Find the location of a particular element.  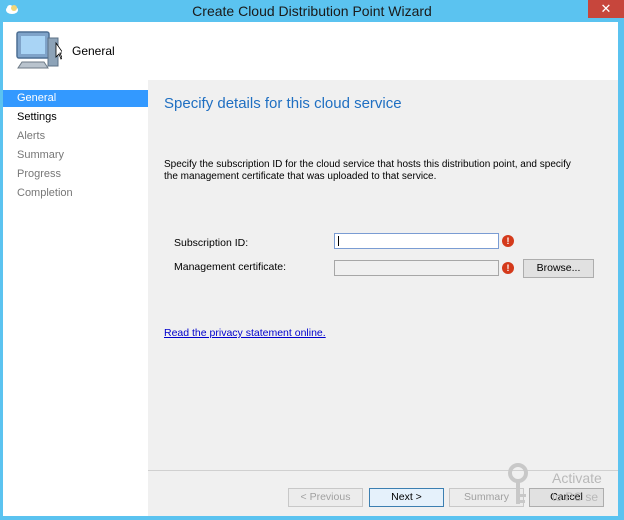

footer-divider is located at coordinates (383, 470).